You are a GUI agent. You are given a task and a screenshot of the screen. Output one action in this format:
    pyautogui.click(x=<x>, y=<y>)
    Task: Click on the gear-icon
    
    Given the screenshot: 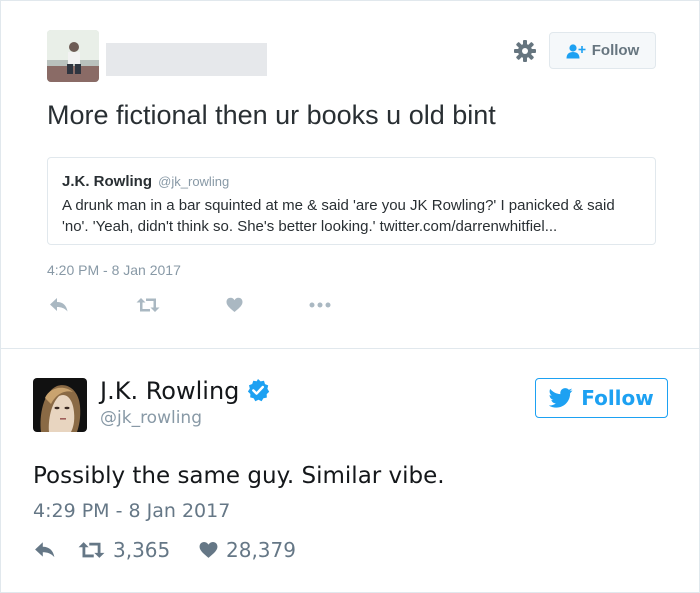 What is the action you would take?
    pyautogui.click(x=525, y=51)
    